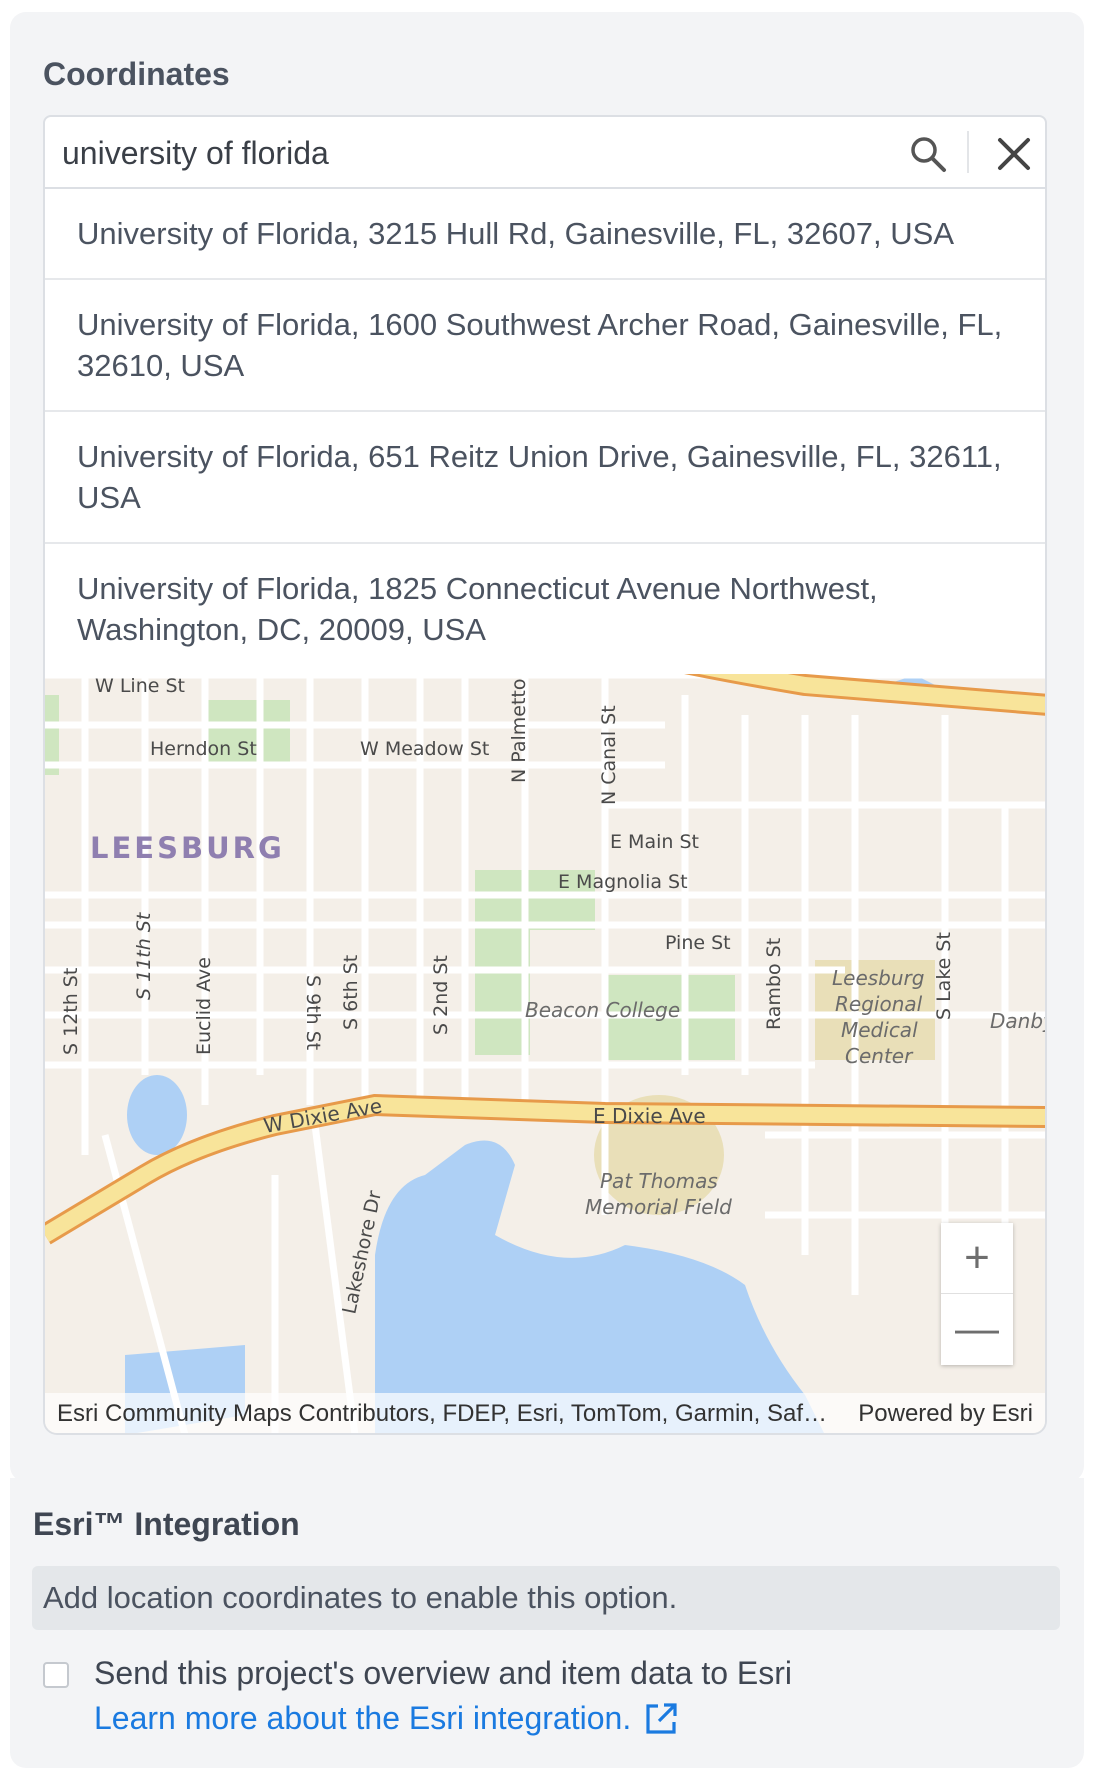 This screenshot has width=1094, height=1776. I want to click on label-pat-thomas: Memorial Field, so click(658, 1207).